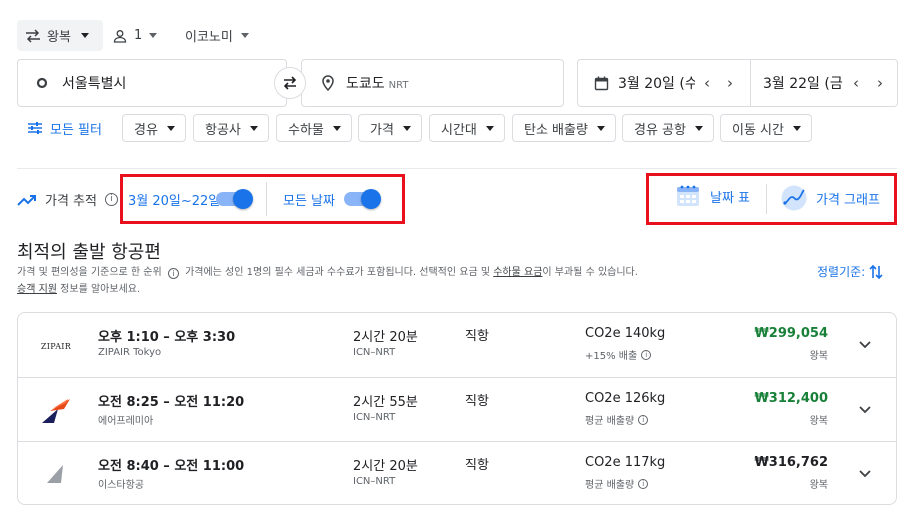  I want to click on filter-chip-times: 시간대, so click(467, 128).